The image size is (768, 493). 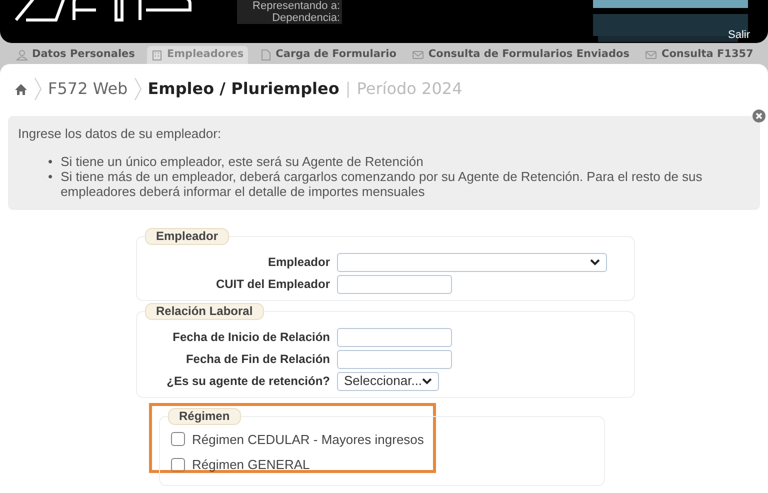 I want to click on field-label: Fecha de Inicio de Relación, so click(x=251, y=337).